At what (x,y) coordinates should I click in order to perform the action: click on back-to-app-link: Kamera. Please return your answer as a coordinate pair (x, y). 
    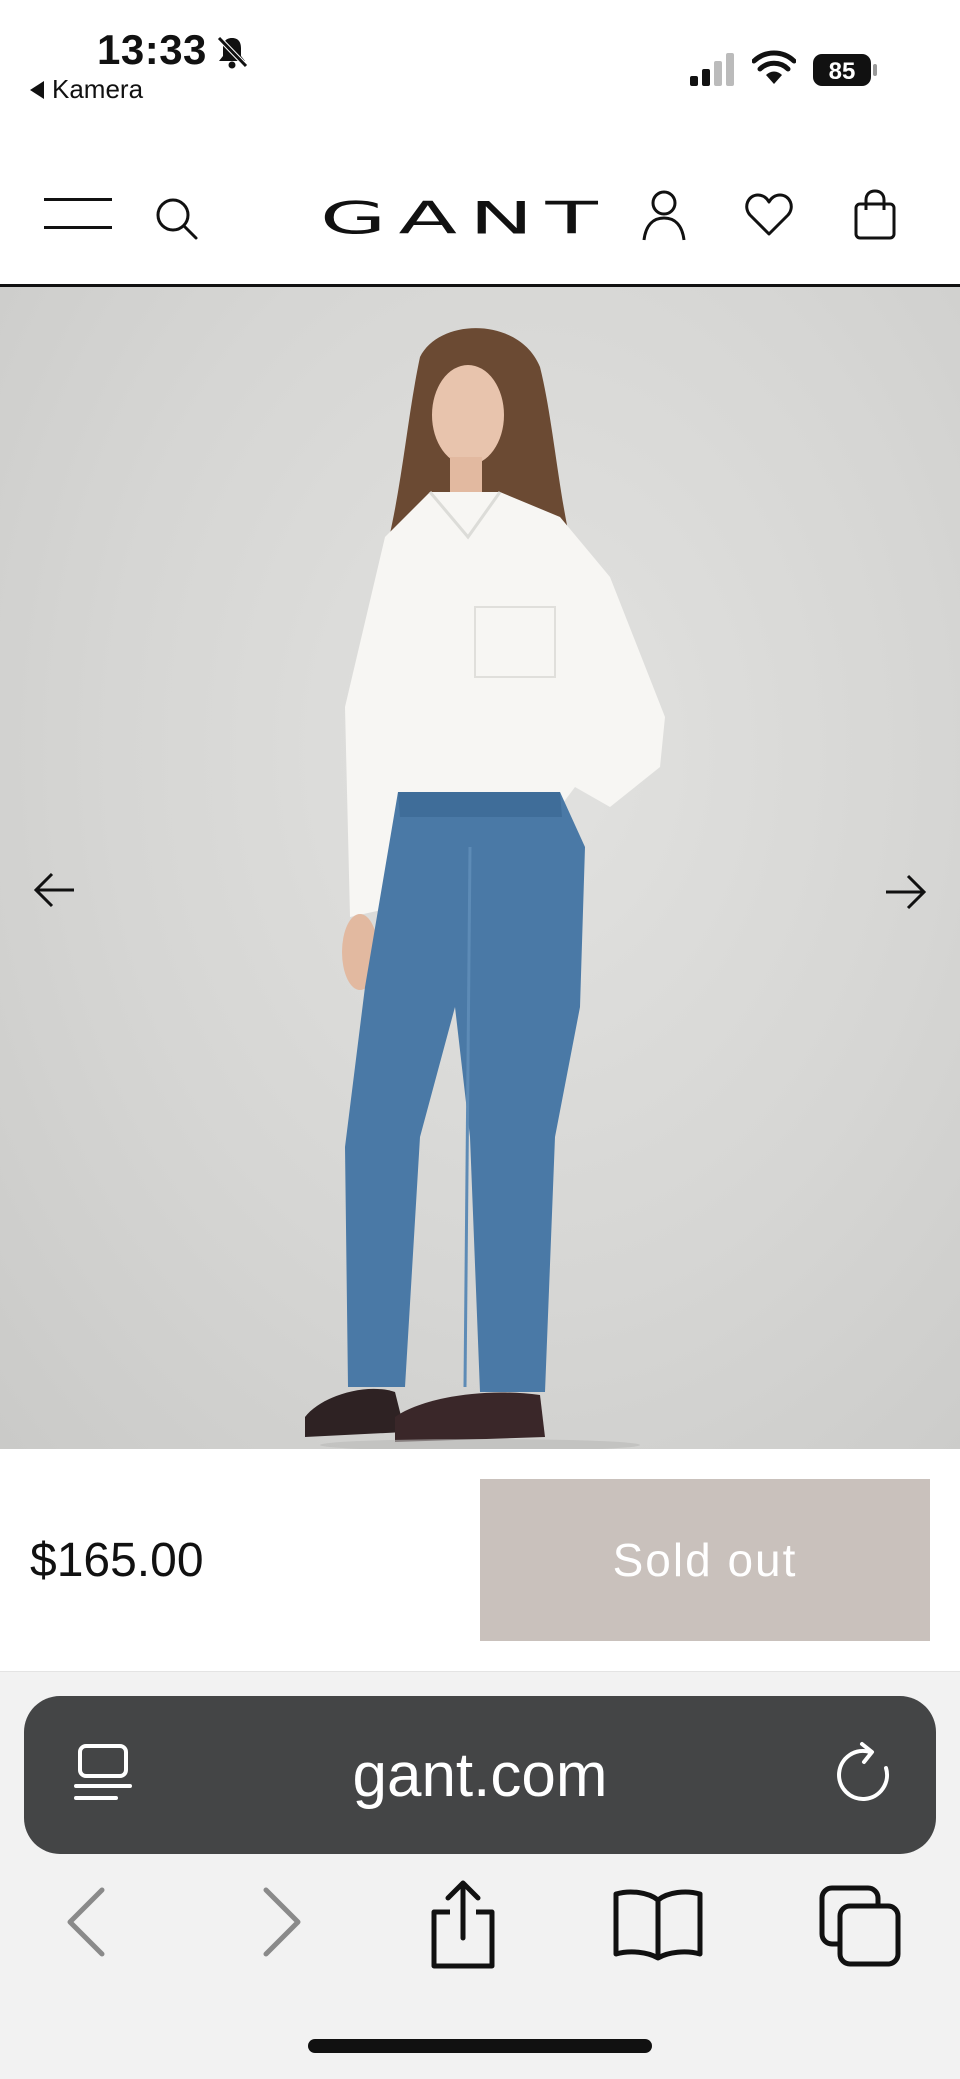
    Looking at the image, I should click on (86, 89).